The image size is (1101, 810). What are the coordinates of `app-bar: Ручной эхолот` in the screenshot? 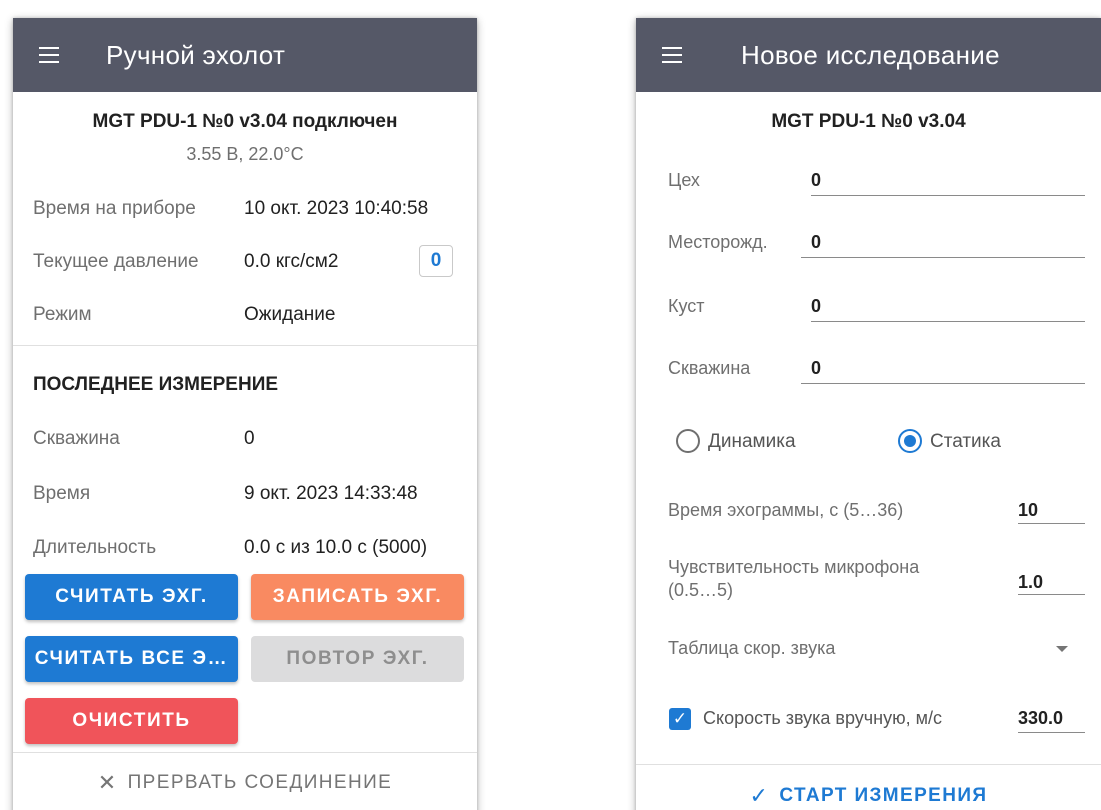 It's located at (245, 55).